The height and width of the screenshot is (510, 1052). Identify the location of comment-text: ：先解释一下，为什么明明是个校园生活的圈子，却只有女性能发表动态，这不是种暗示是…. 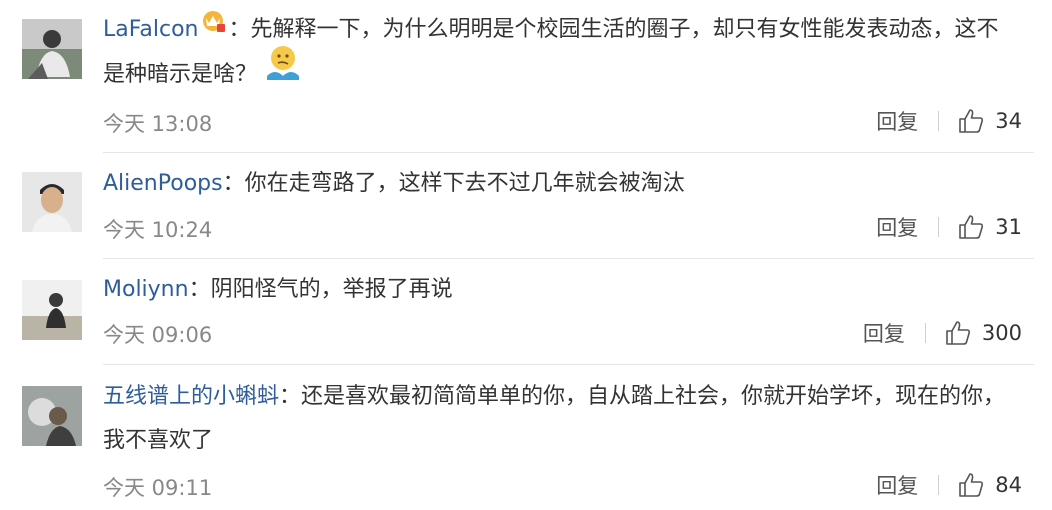
(551, 52).